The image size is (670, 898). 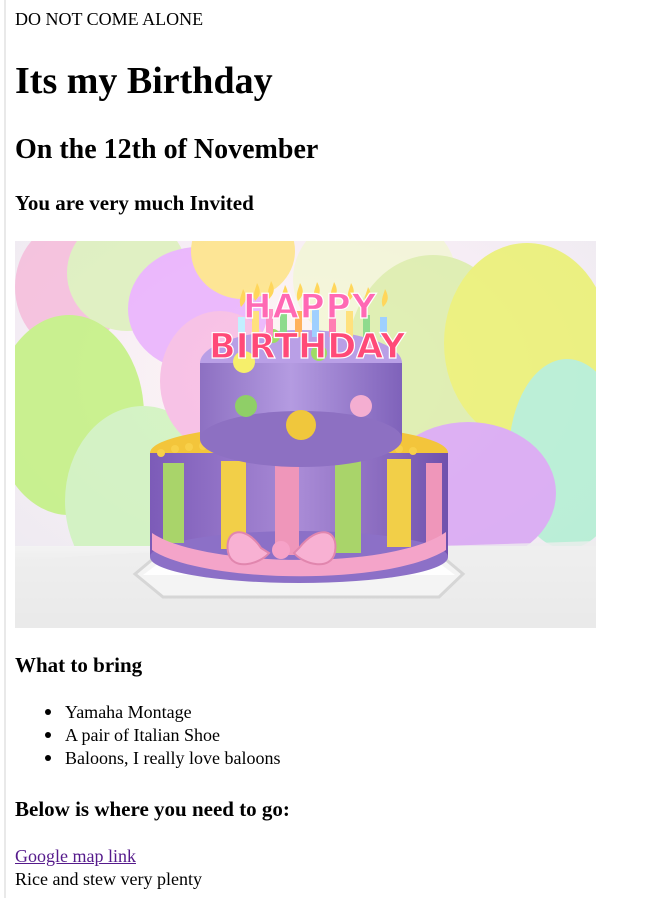 What do you see at coordinates (305, 758) in the screenshot?
I see `list-item: Baloons, I really love baloons` at bounding box center [305, 758].